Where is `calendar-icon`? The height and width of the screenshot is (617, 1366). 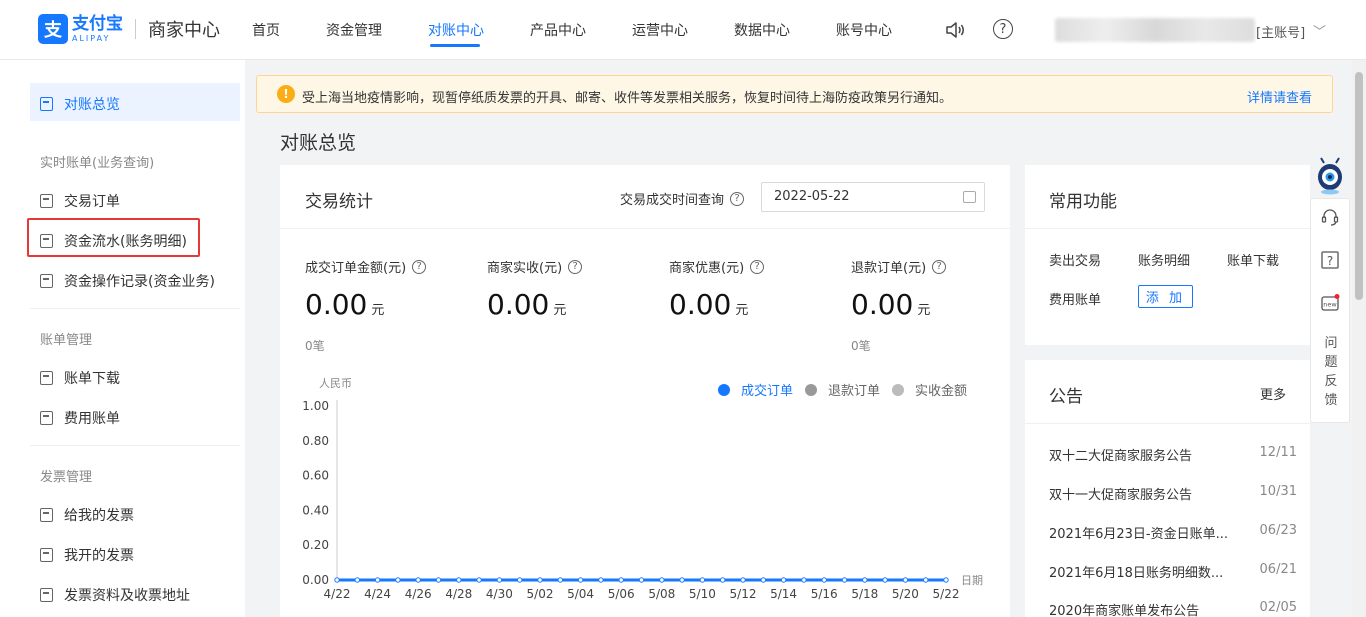
calendar-icon is located at coordinates (969, 197).